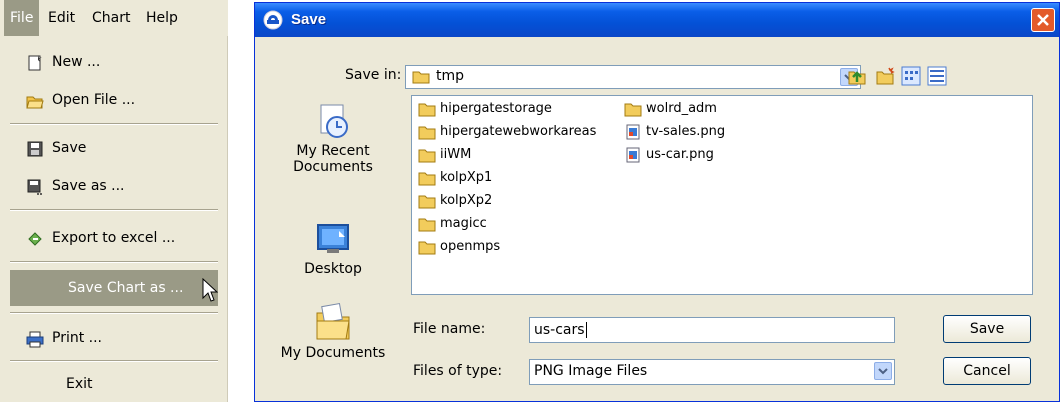 This screenshot has height=402, width=1060. I want to click on place-label: Desktop, so click(333, 269).